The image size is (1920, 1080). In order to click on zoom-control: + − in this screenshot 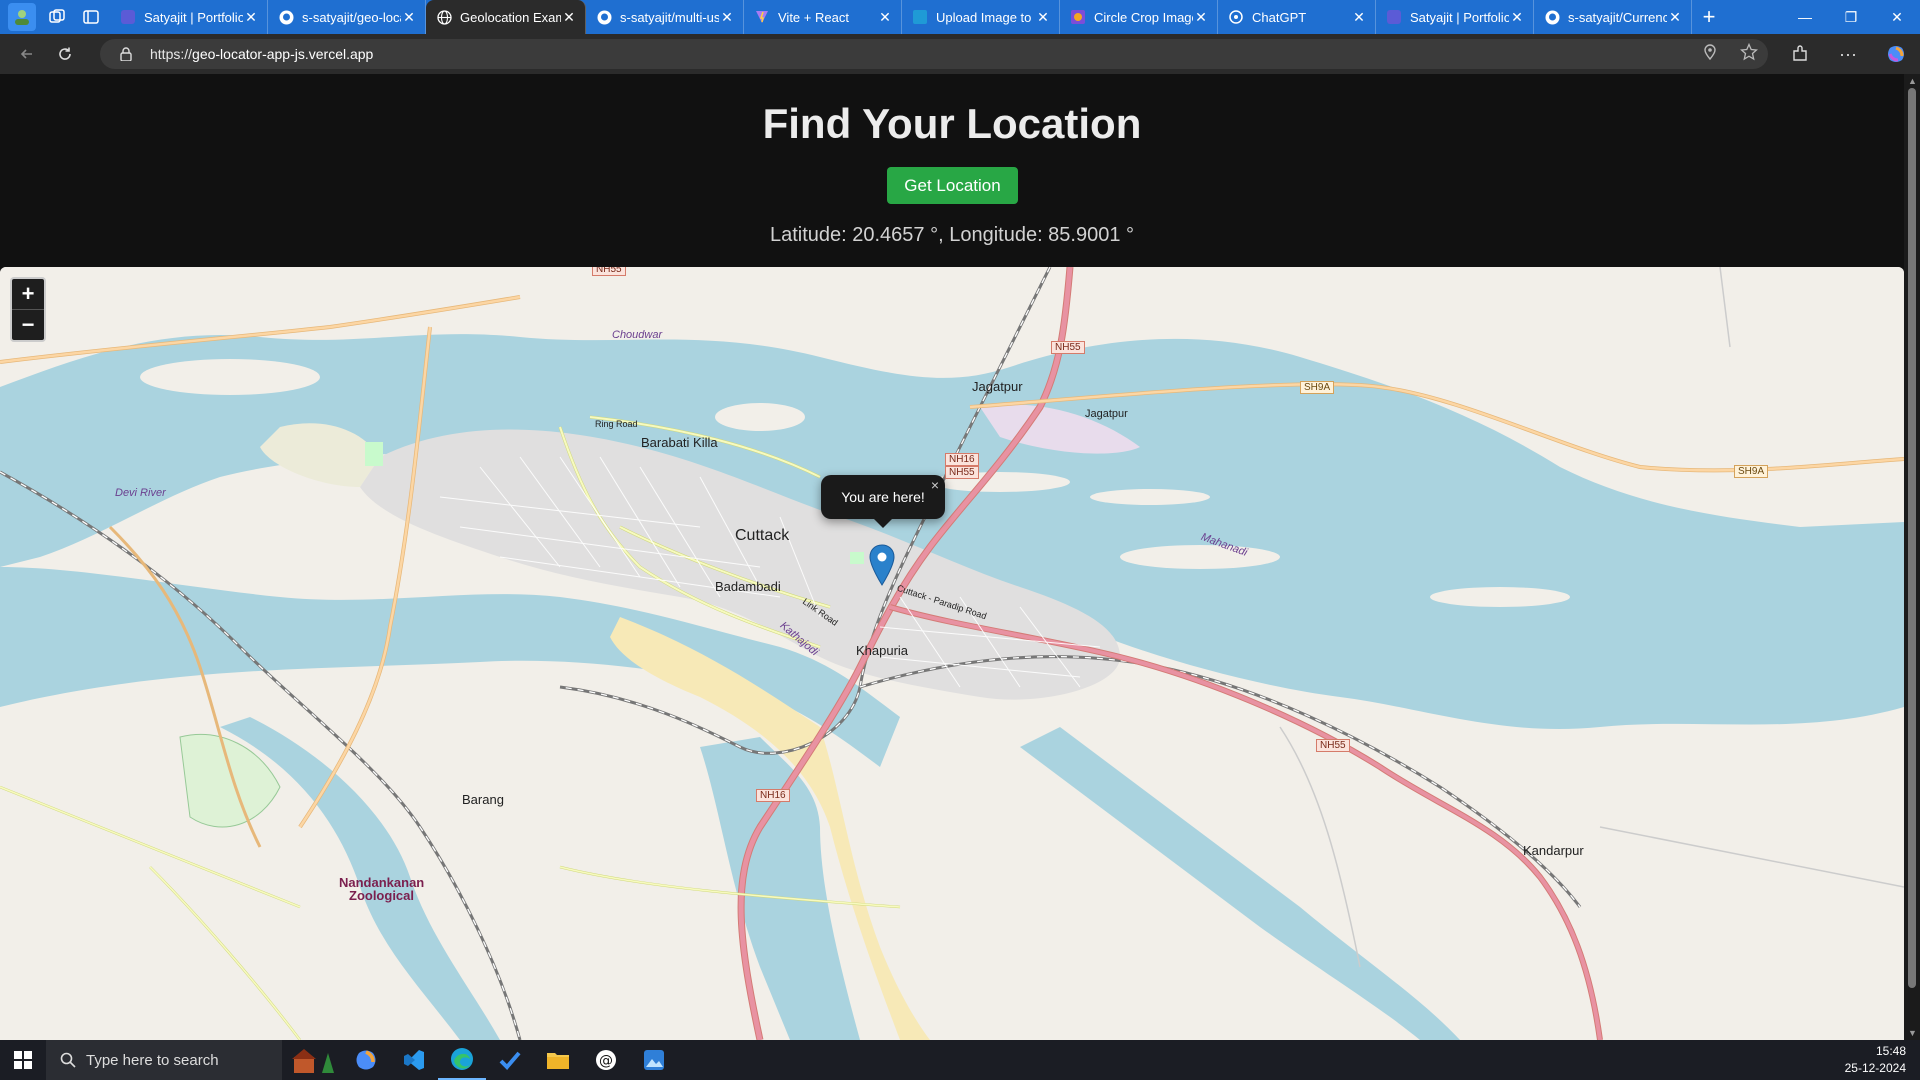, I will do `click(28, 309)`.